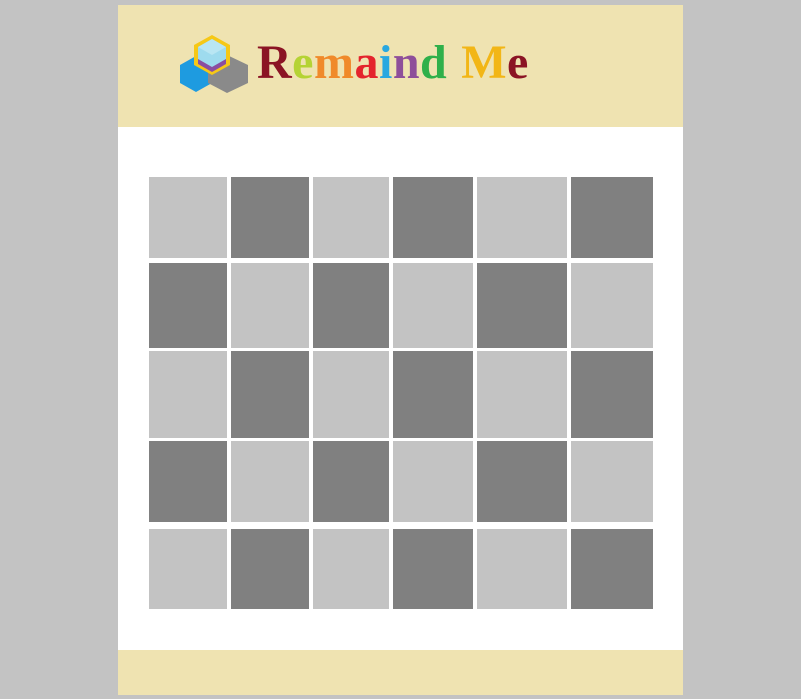 This screenshot has width=801, height=699. What do you see at coordinates (351, 217) in the screenshot?
I see `tile-r1-c3` at bounding box center [351, 217].